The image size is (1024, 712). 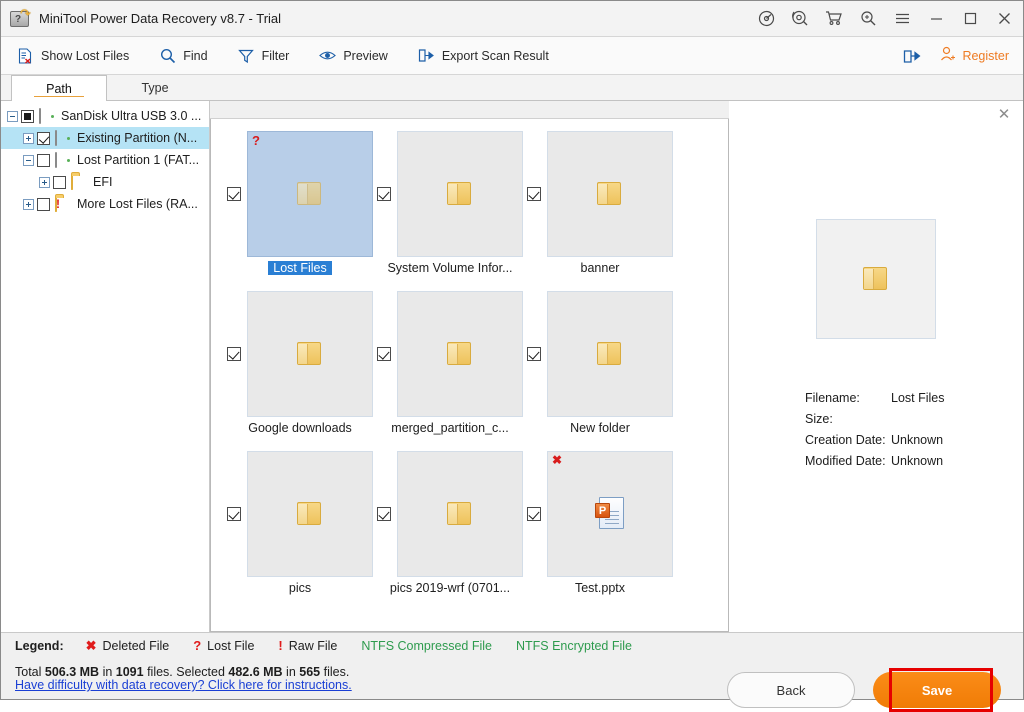 What do you see at coordinates (557, 460) in the screenshot?
I see `deleted-file-badge-icon: ✖` at bounding box center [557, 460].